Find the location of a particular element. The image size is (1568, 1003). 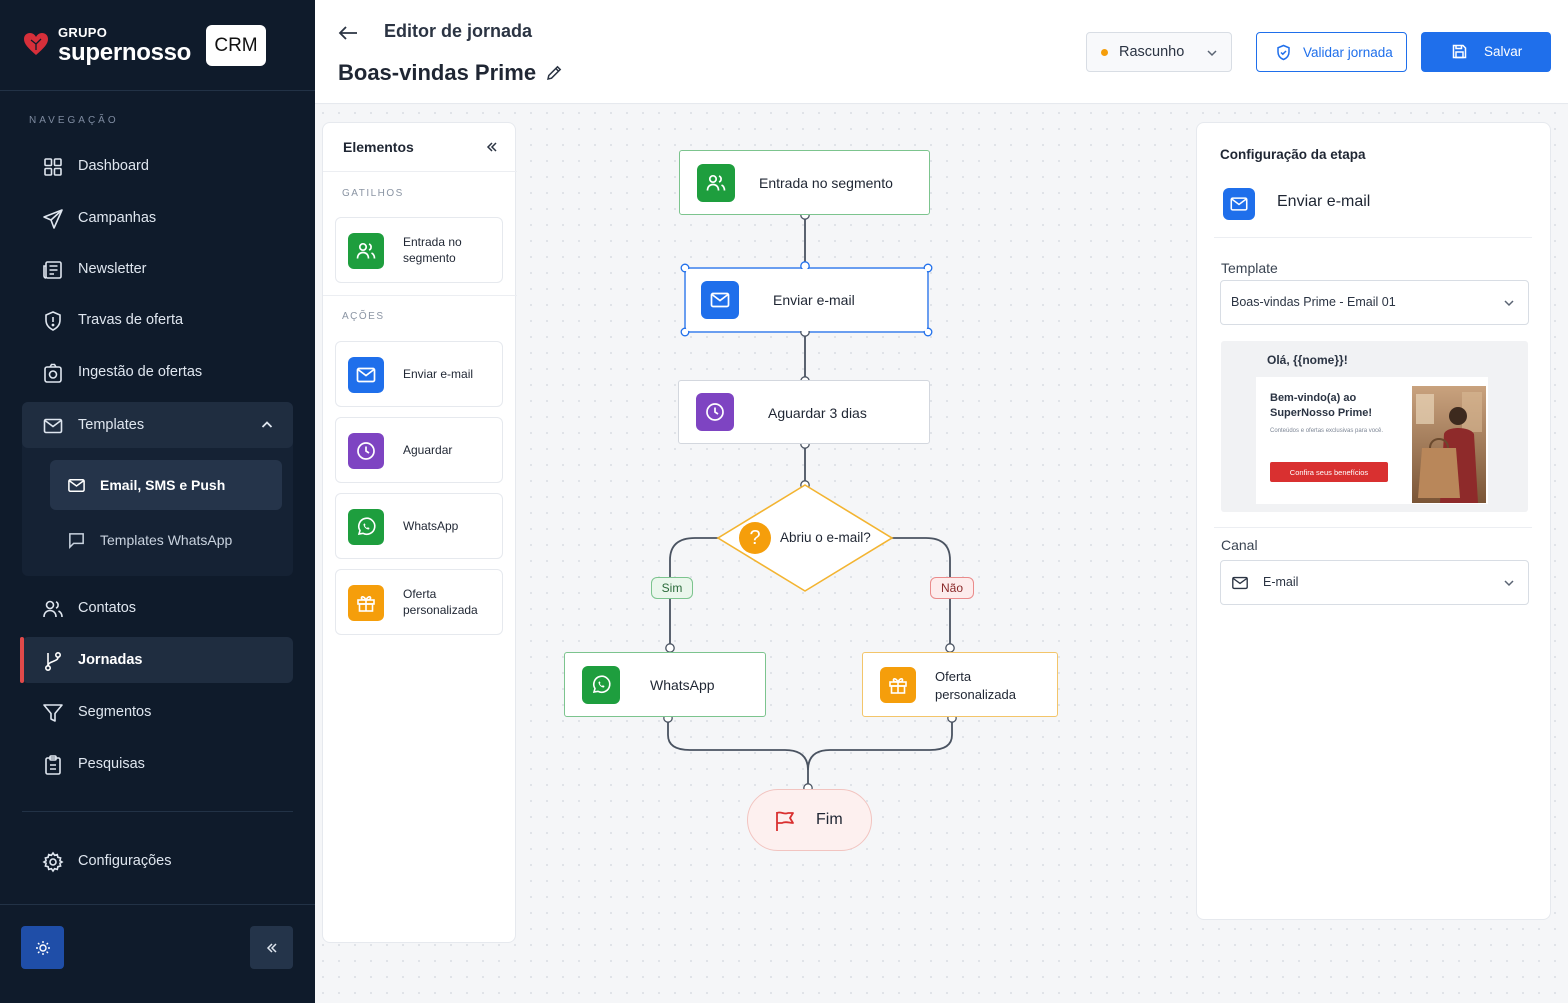

sidebar-item-label: Ingestão de ofertas is located at coordinates (140, 372).